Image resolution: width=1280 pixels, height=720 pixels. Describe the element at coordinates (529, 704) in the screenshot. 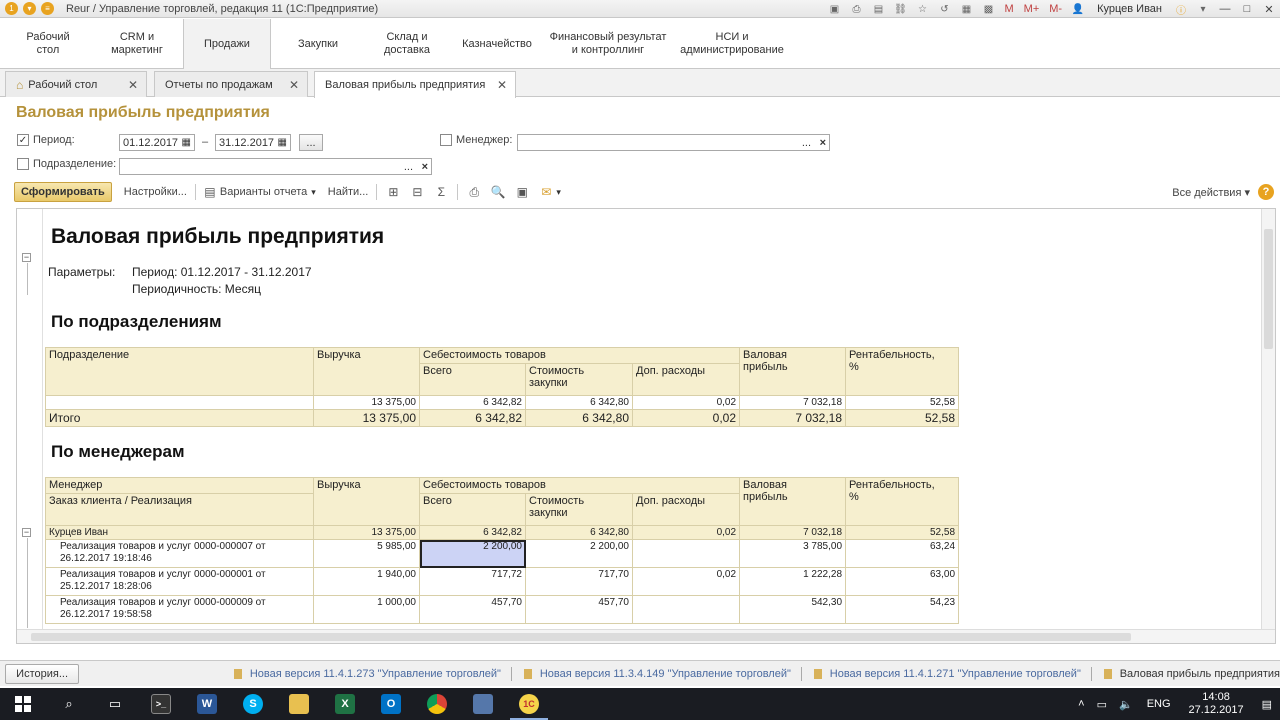

I see `onec-icon: 1C` at that location.